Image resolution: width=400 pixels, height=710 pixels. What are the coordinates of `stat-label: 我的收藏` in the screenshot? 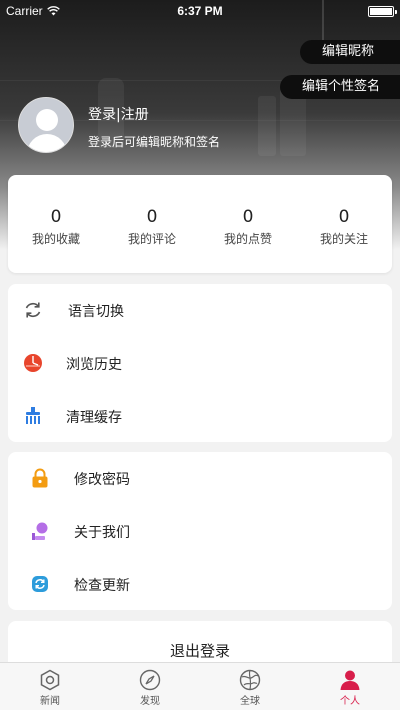 It's located at (55, 239).